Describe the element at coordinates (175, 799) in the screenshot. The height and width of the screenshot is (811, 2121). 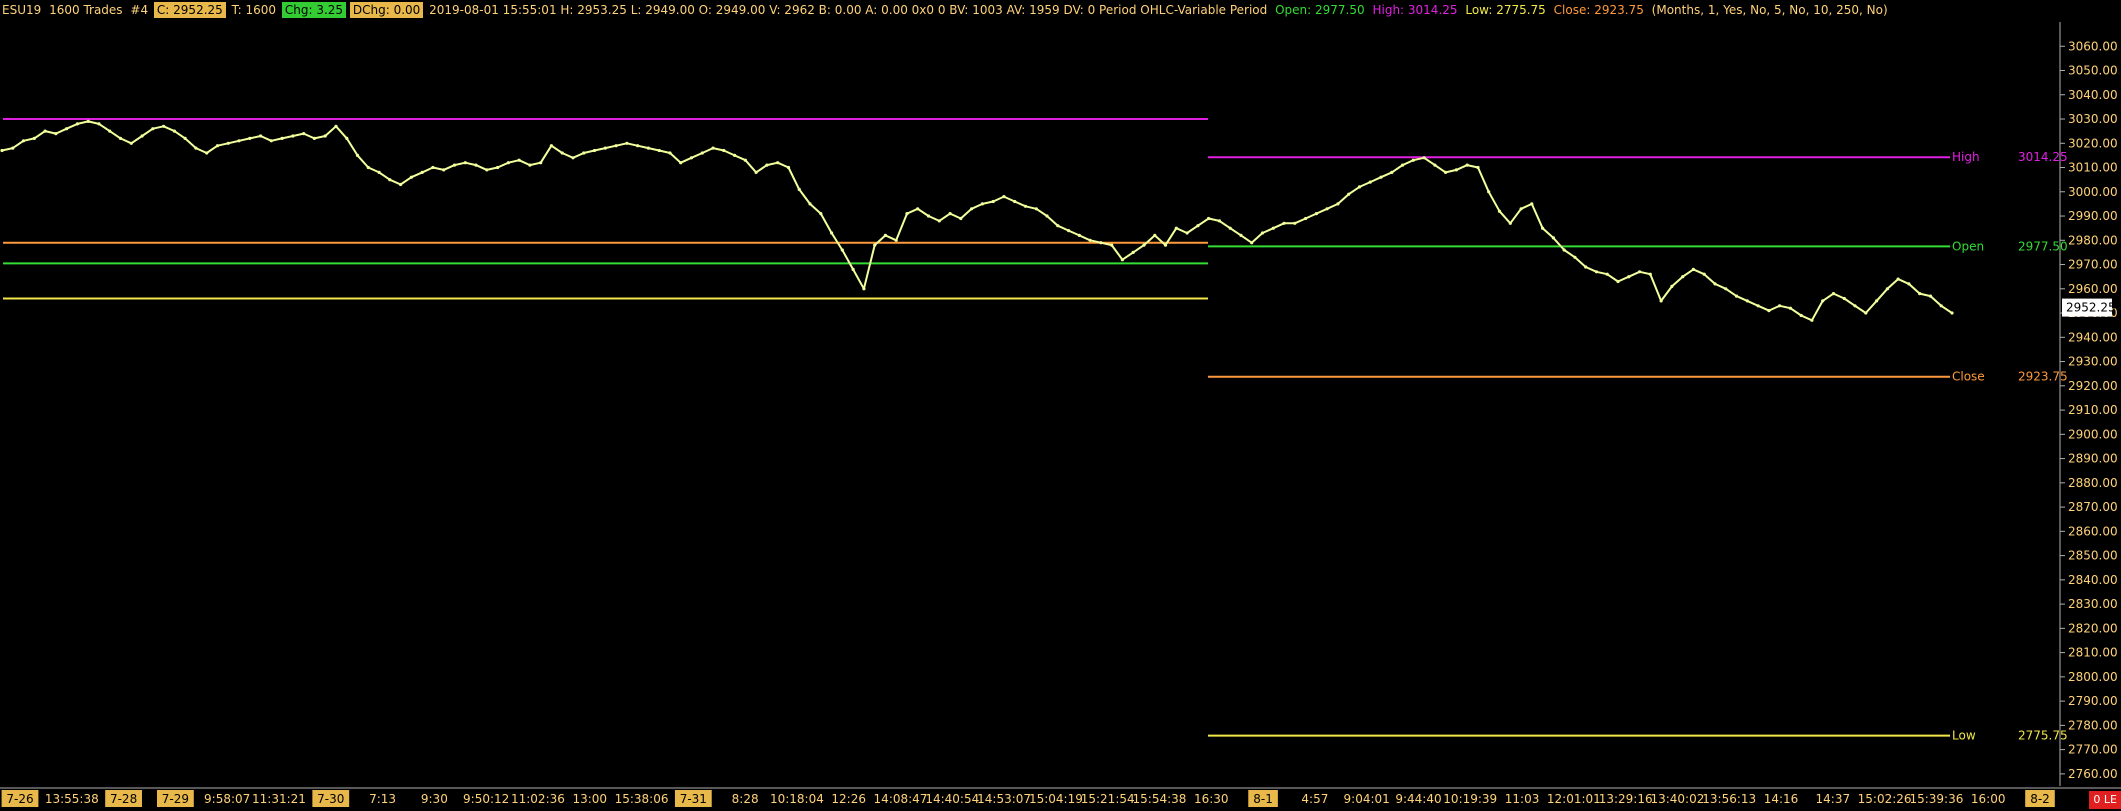
I see `x-tick-label: 7-29` at that location.